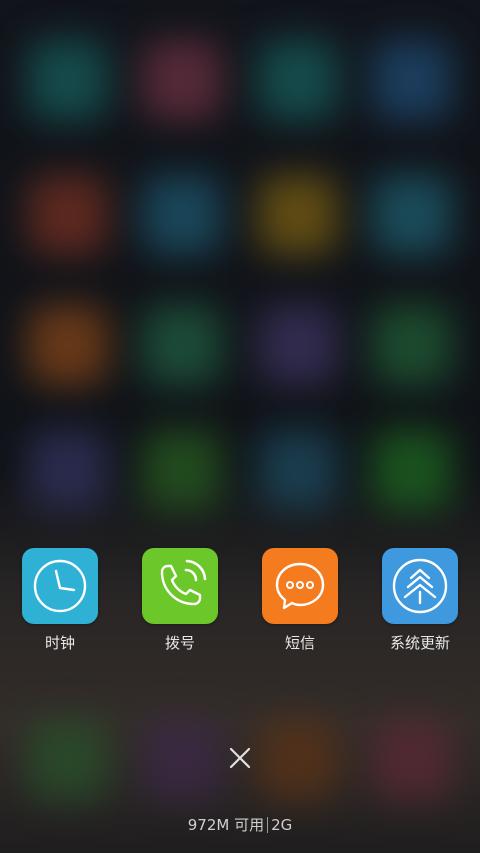 The width and height of the screenshot is (480, 853). Describe the element at coordinates (59, 643) in the screenshot. I see `app-label-clock: 时钟` at that location.